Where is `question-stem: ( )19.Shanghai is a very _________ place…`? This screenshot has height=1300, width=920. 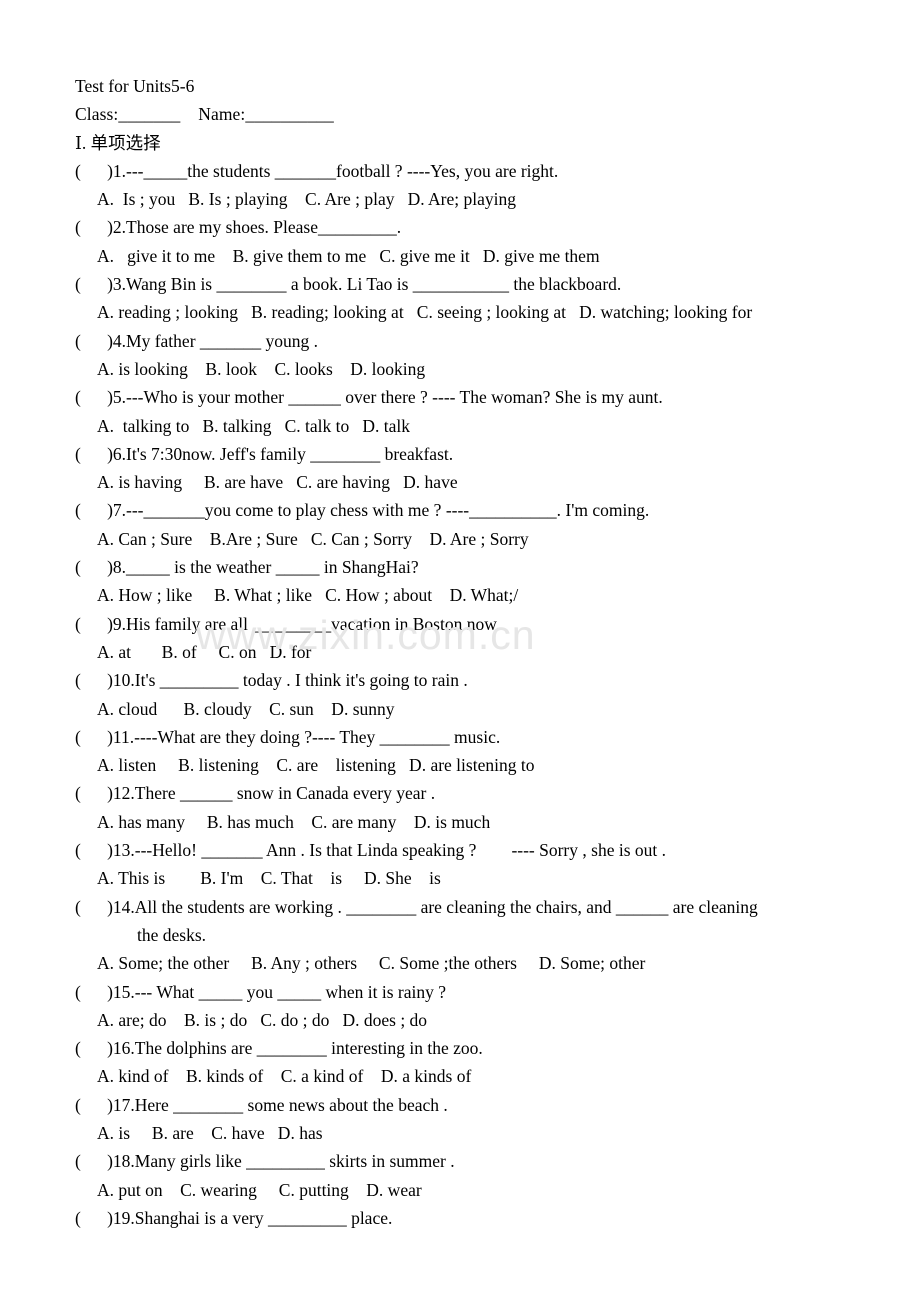 question-stem: ( )19.Shanghai is a very _________ place… is located at coordinates (234, 1217).